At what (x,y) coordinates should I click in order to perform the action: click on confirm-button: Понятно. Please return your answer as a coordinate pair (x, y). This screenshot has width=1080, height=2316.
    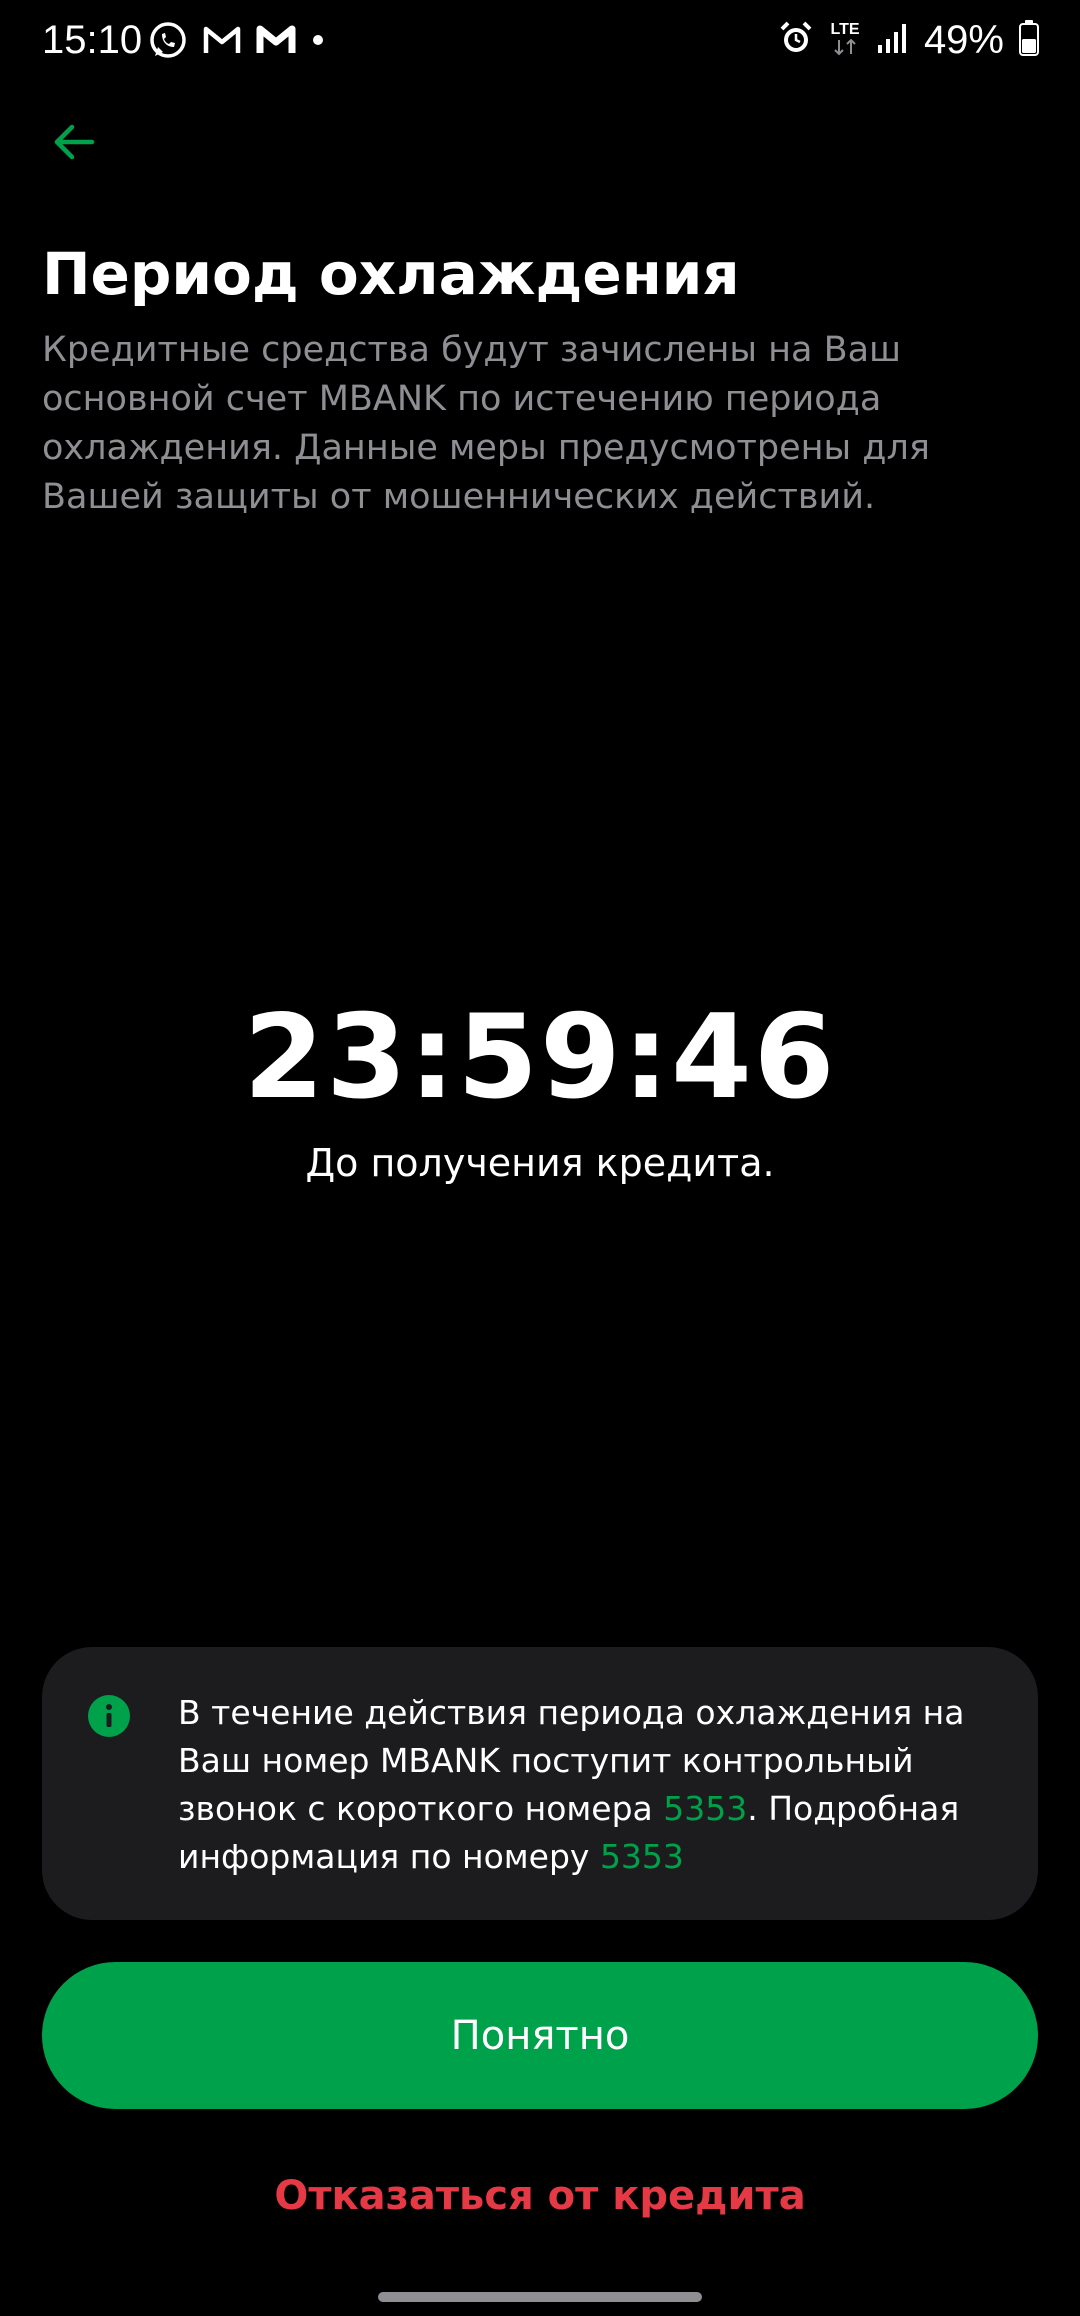
    Looking at the image, I should click on (540, 2035).